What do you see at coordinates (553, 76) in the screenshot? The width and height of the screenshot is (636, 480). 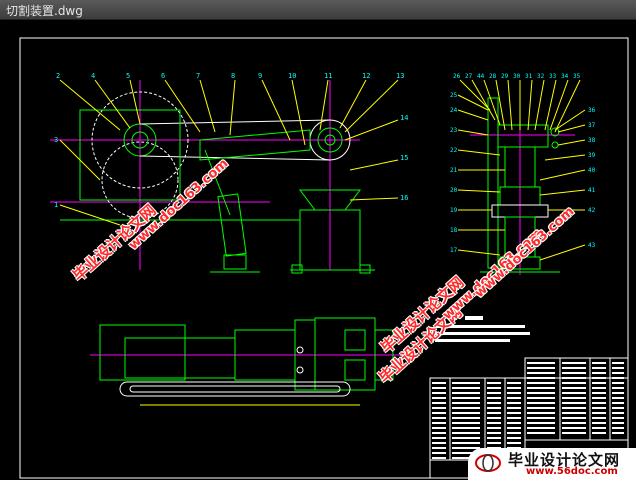 I see `label-side-33: 33` at bounding box center [553, 76].